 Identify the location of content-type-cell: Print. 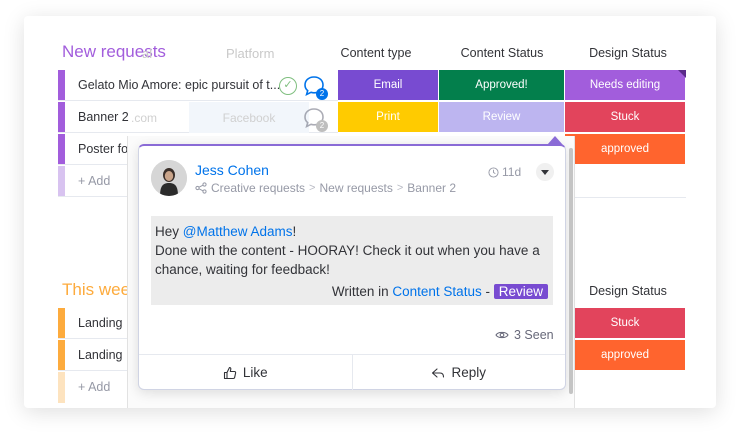
(388, 117).